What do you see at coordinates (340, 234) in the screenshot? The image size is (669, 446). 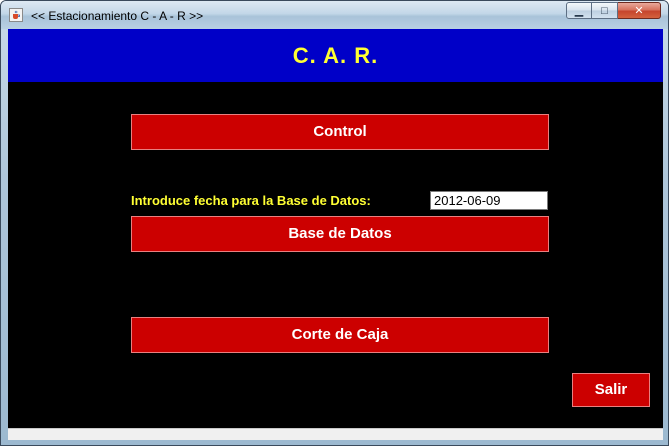 I see `base-de-datos-button: Base de Datos` at bounding box center [340, 234].